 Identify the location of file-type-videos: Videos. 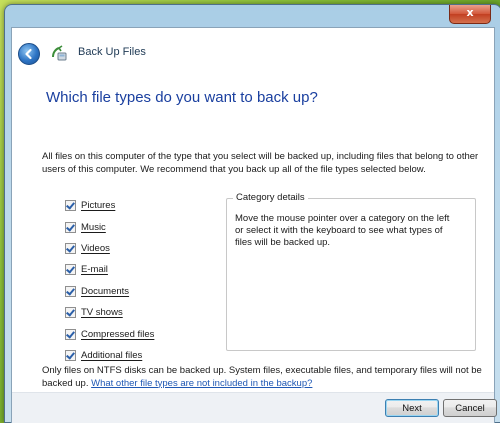
(109, 248).